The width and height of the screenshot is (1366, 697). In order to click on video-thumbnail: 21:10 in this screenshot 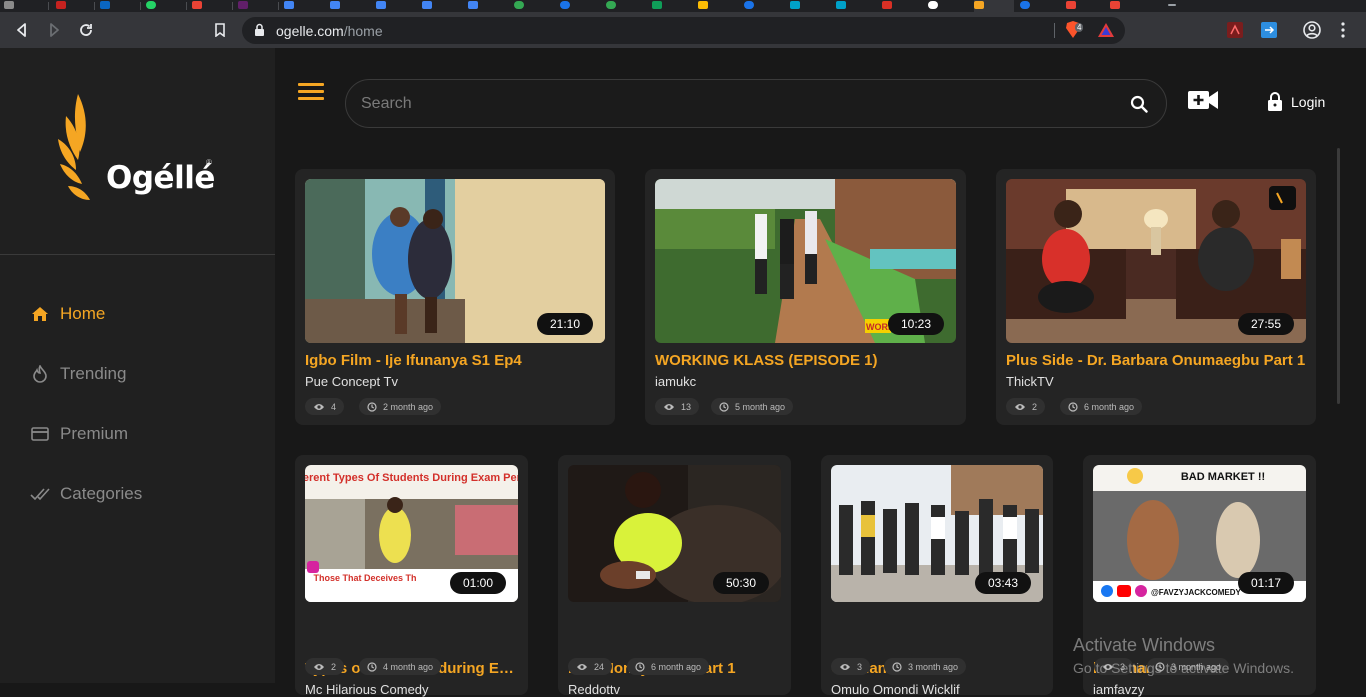, I will do `click(455, 261)`.